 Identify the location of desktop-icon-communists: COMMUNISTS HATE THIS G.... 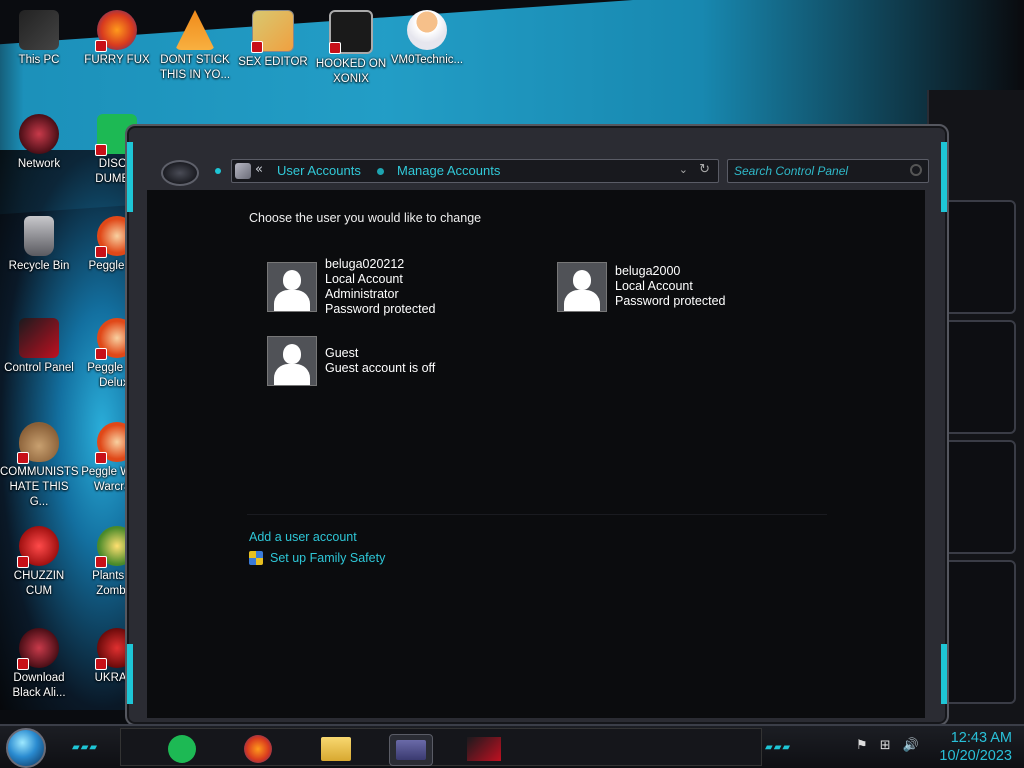
(39, 464).